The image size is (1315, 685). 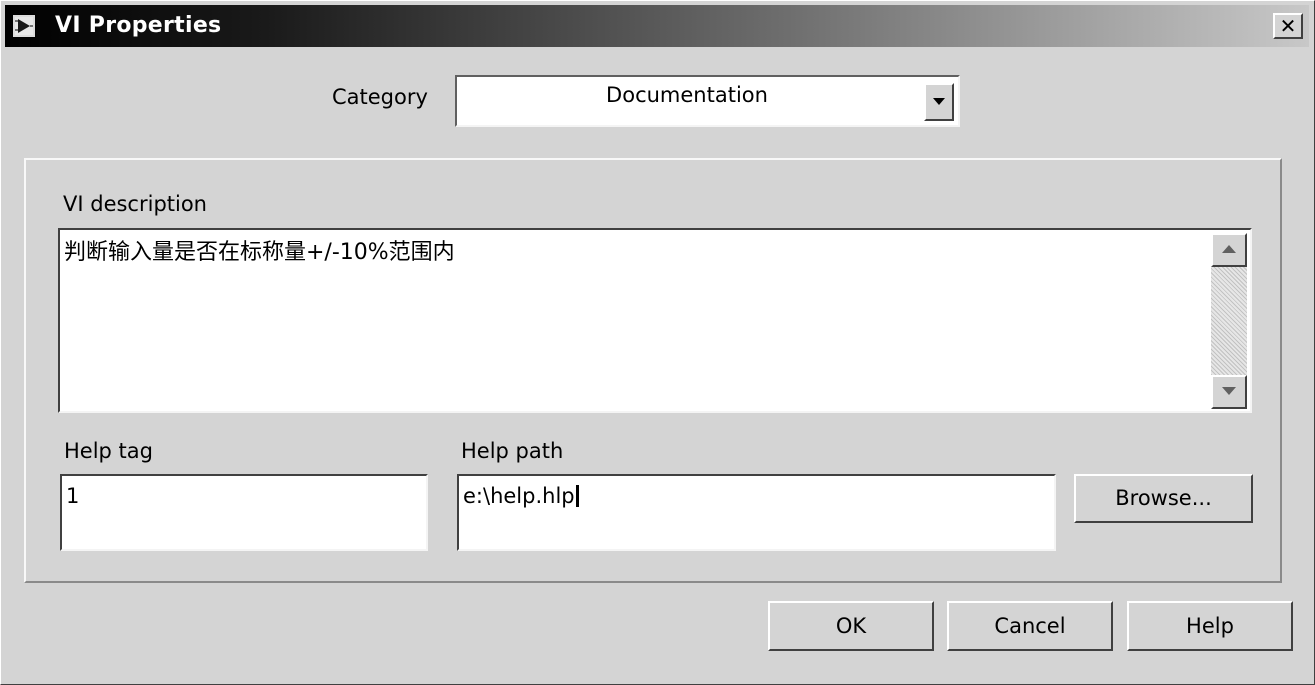 I want to click on arrow-up-icon, so click(x=1229, y=249).